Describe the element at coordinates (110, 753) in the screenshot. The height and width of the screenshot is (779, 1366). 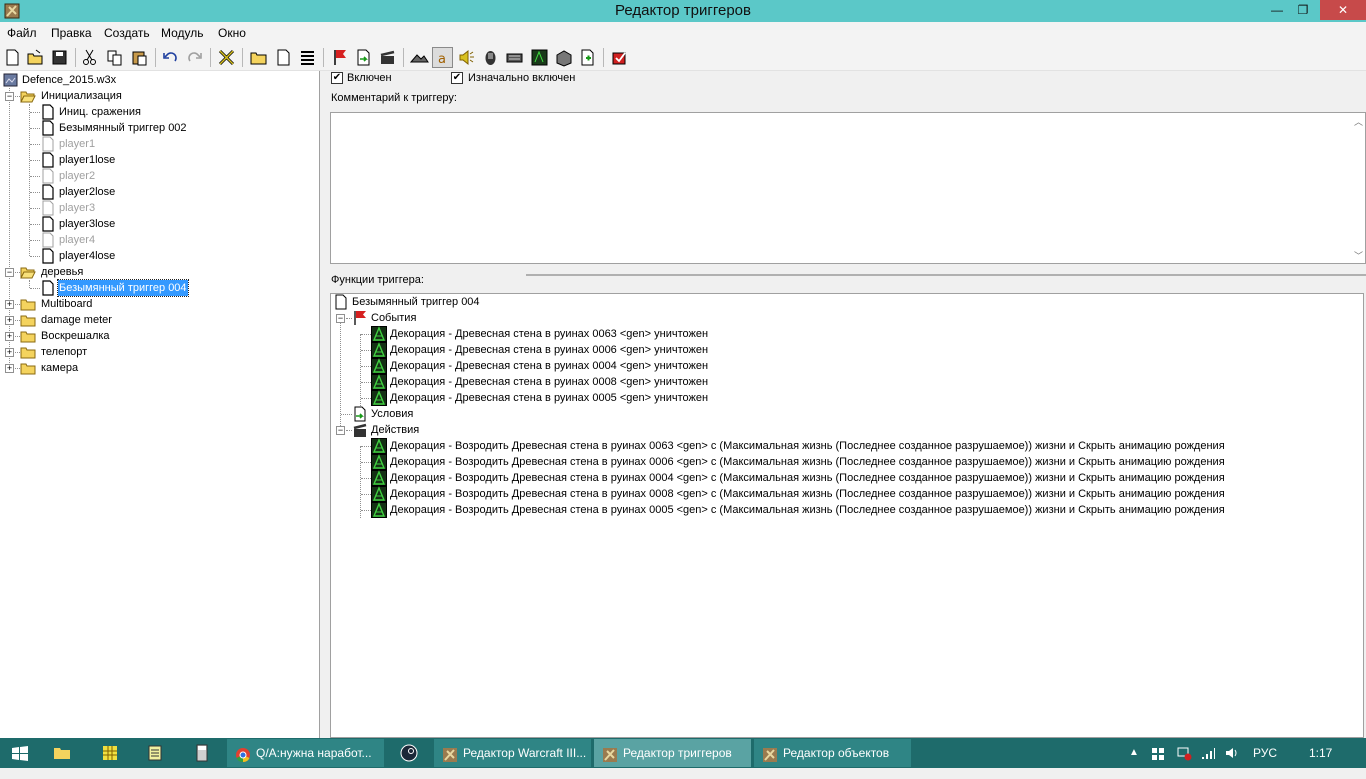
I see `calculator-grid-icon` at that location.